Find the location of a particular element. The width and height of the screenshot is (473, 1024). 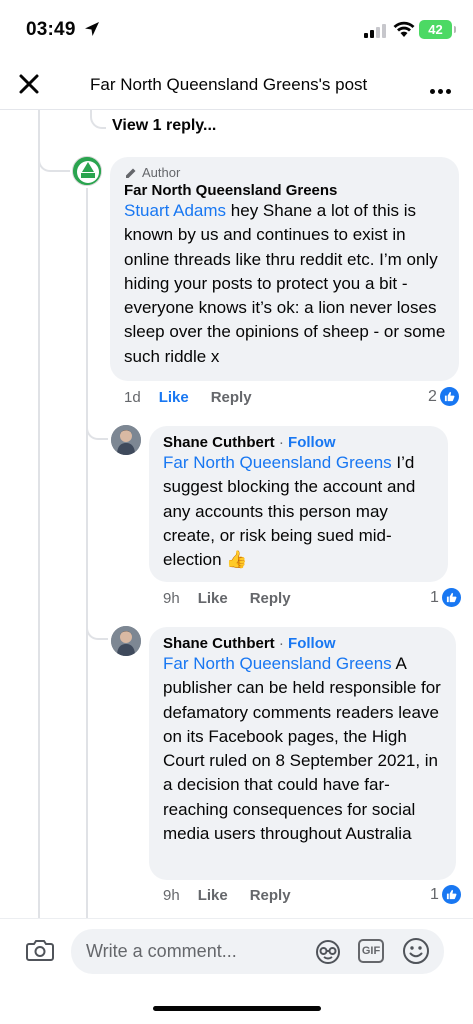

reaction-number: 2 is located at coordinates (432, 396).